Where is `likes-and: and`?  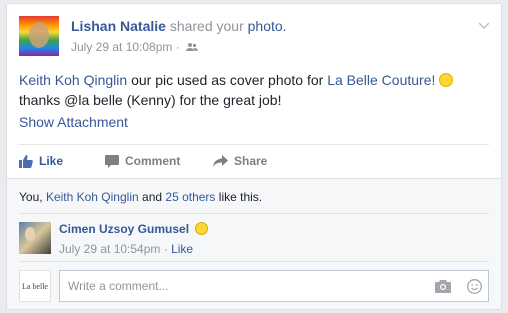 likes-and: and is located at coordinates (152, 197).